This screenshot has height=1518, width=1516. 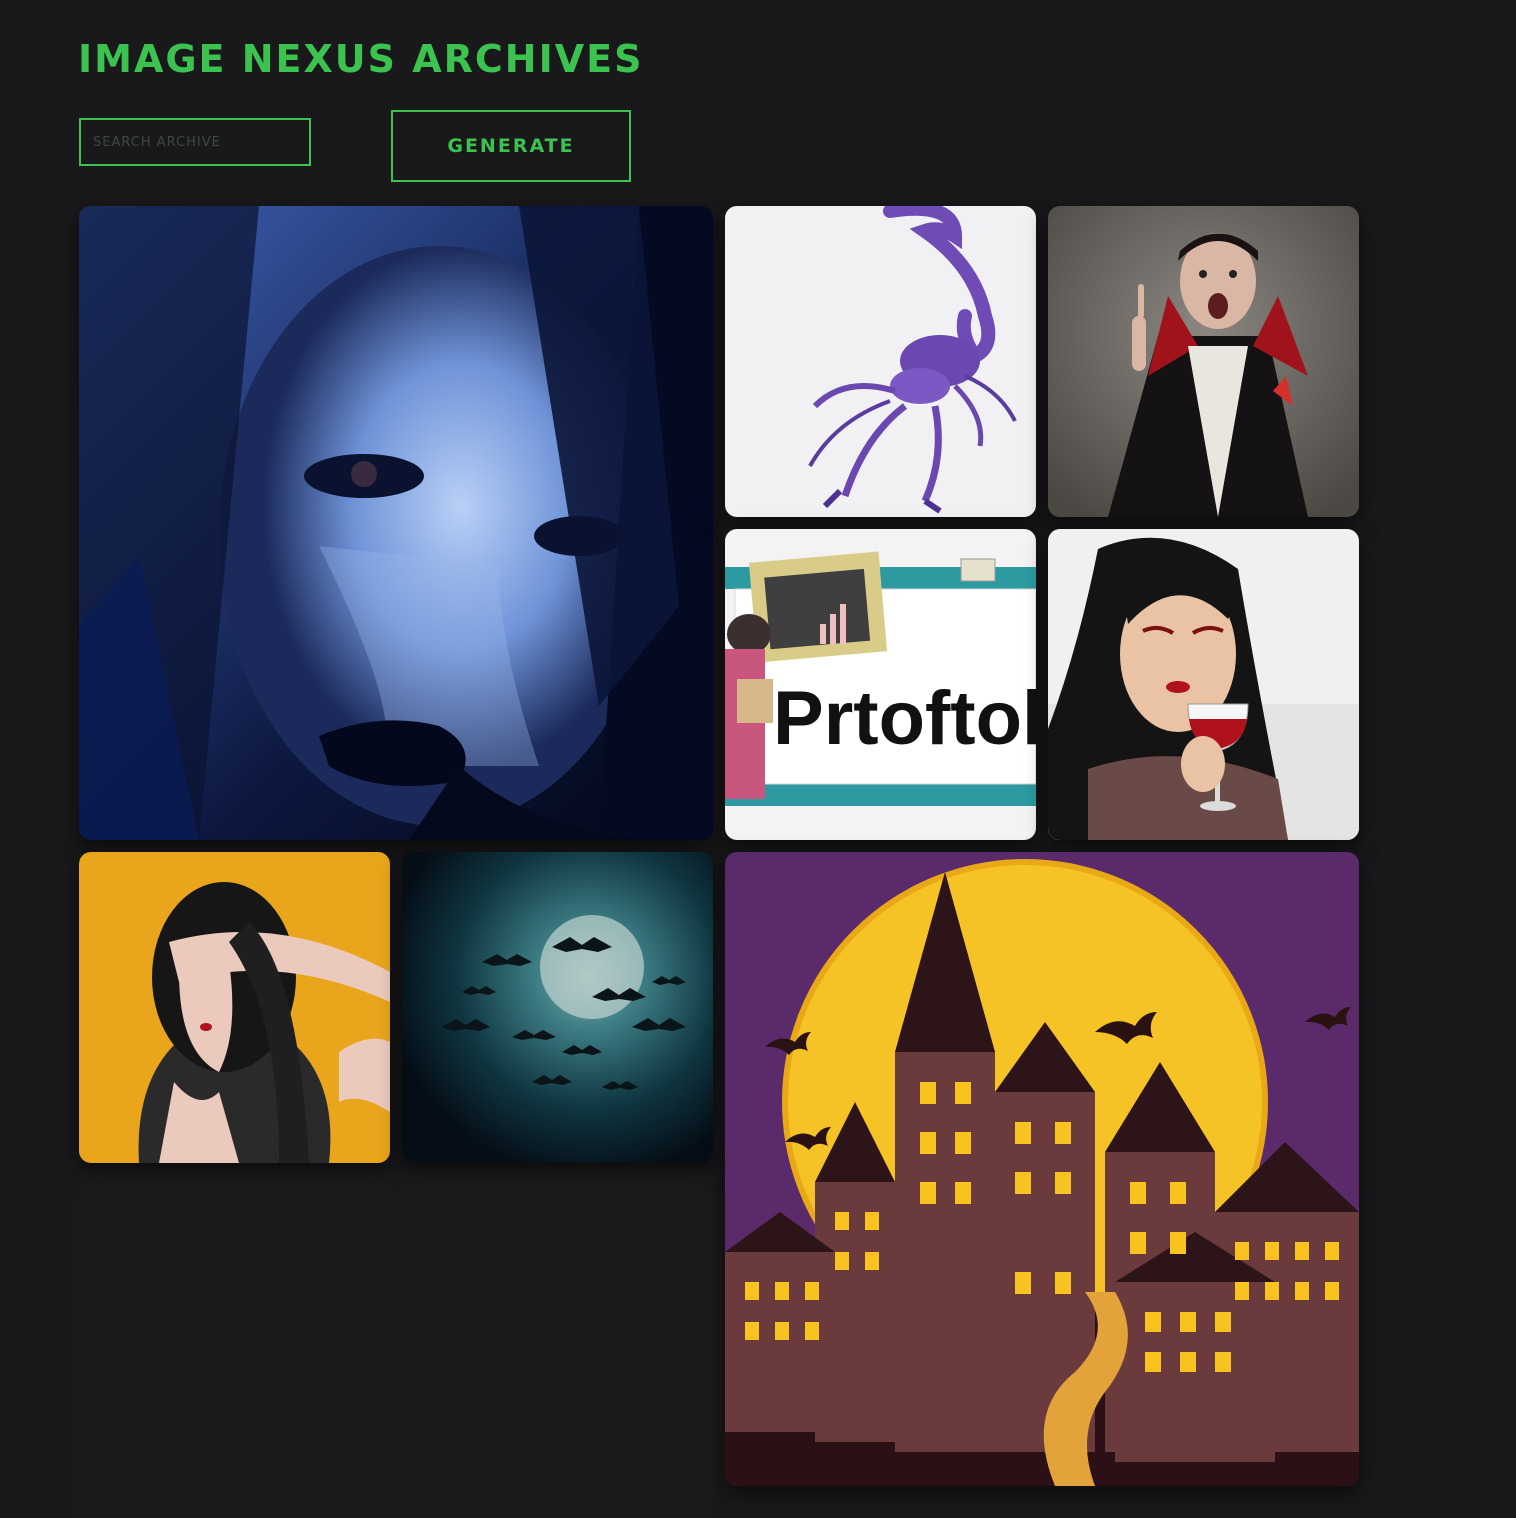 I want to click on page-title: IMAGE NEXUS ARCHIVES, so click(x=361, y=59).